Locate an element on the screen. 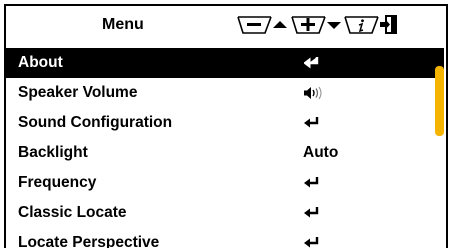 This screenshot has height=249, width=454. menu-item-speaker-volume: Speaker Volume is located at coordinates (226, 93).